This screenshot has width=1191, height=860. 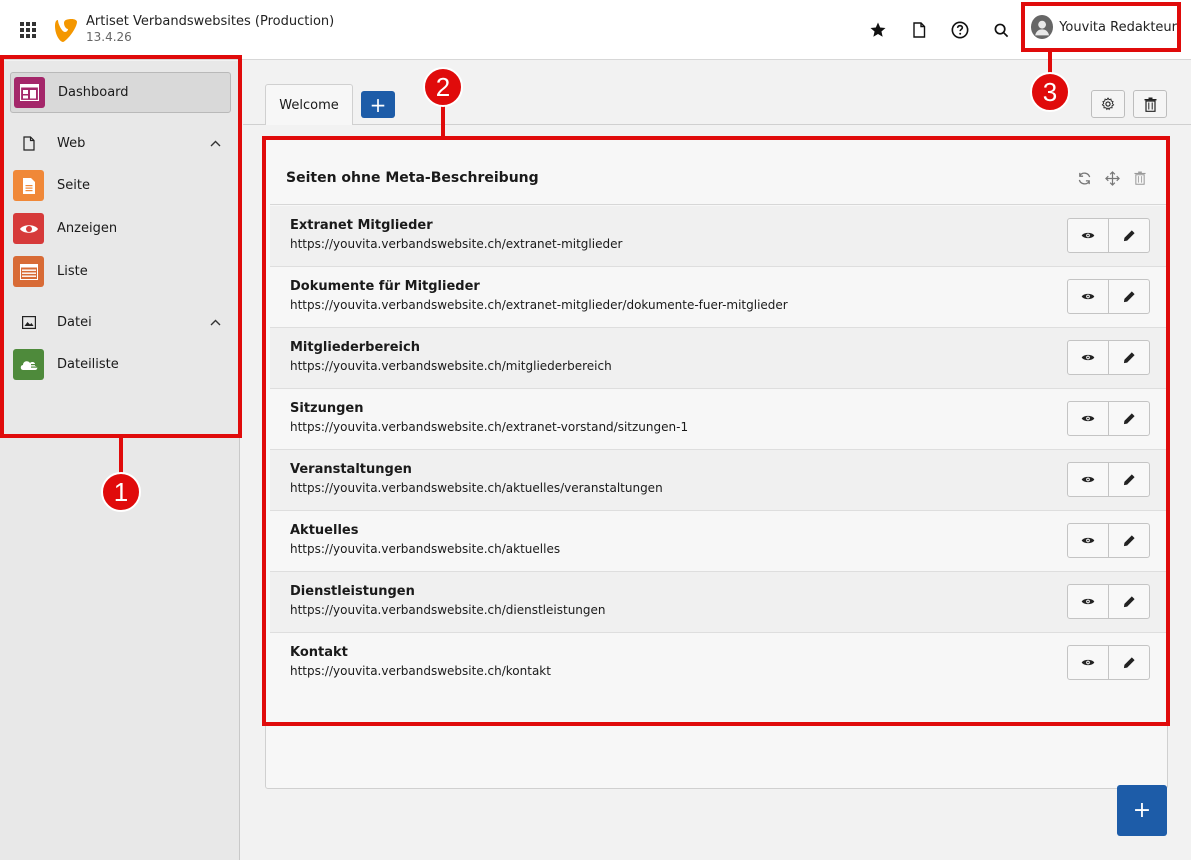 I want to click on help-icon, so click(x=960, y=30).